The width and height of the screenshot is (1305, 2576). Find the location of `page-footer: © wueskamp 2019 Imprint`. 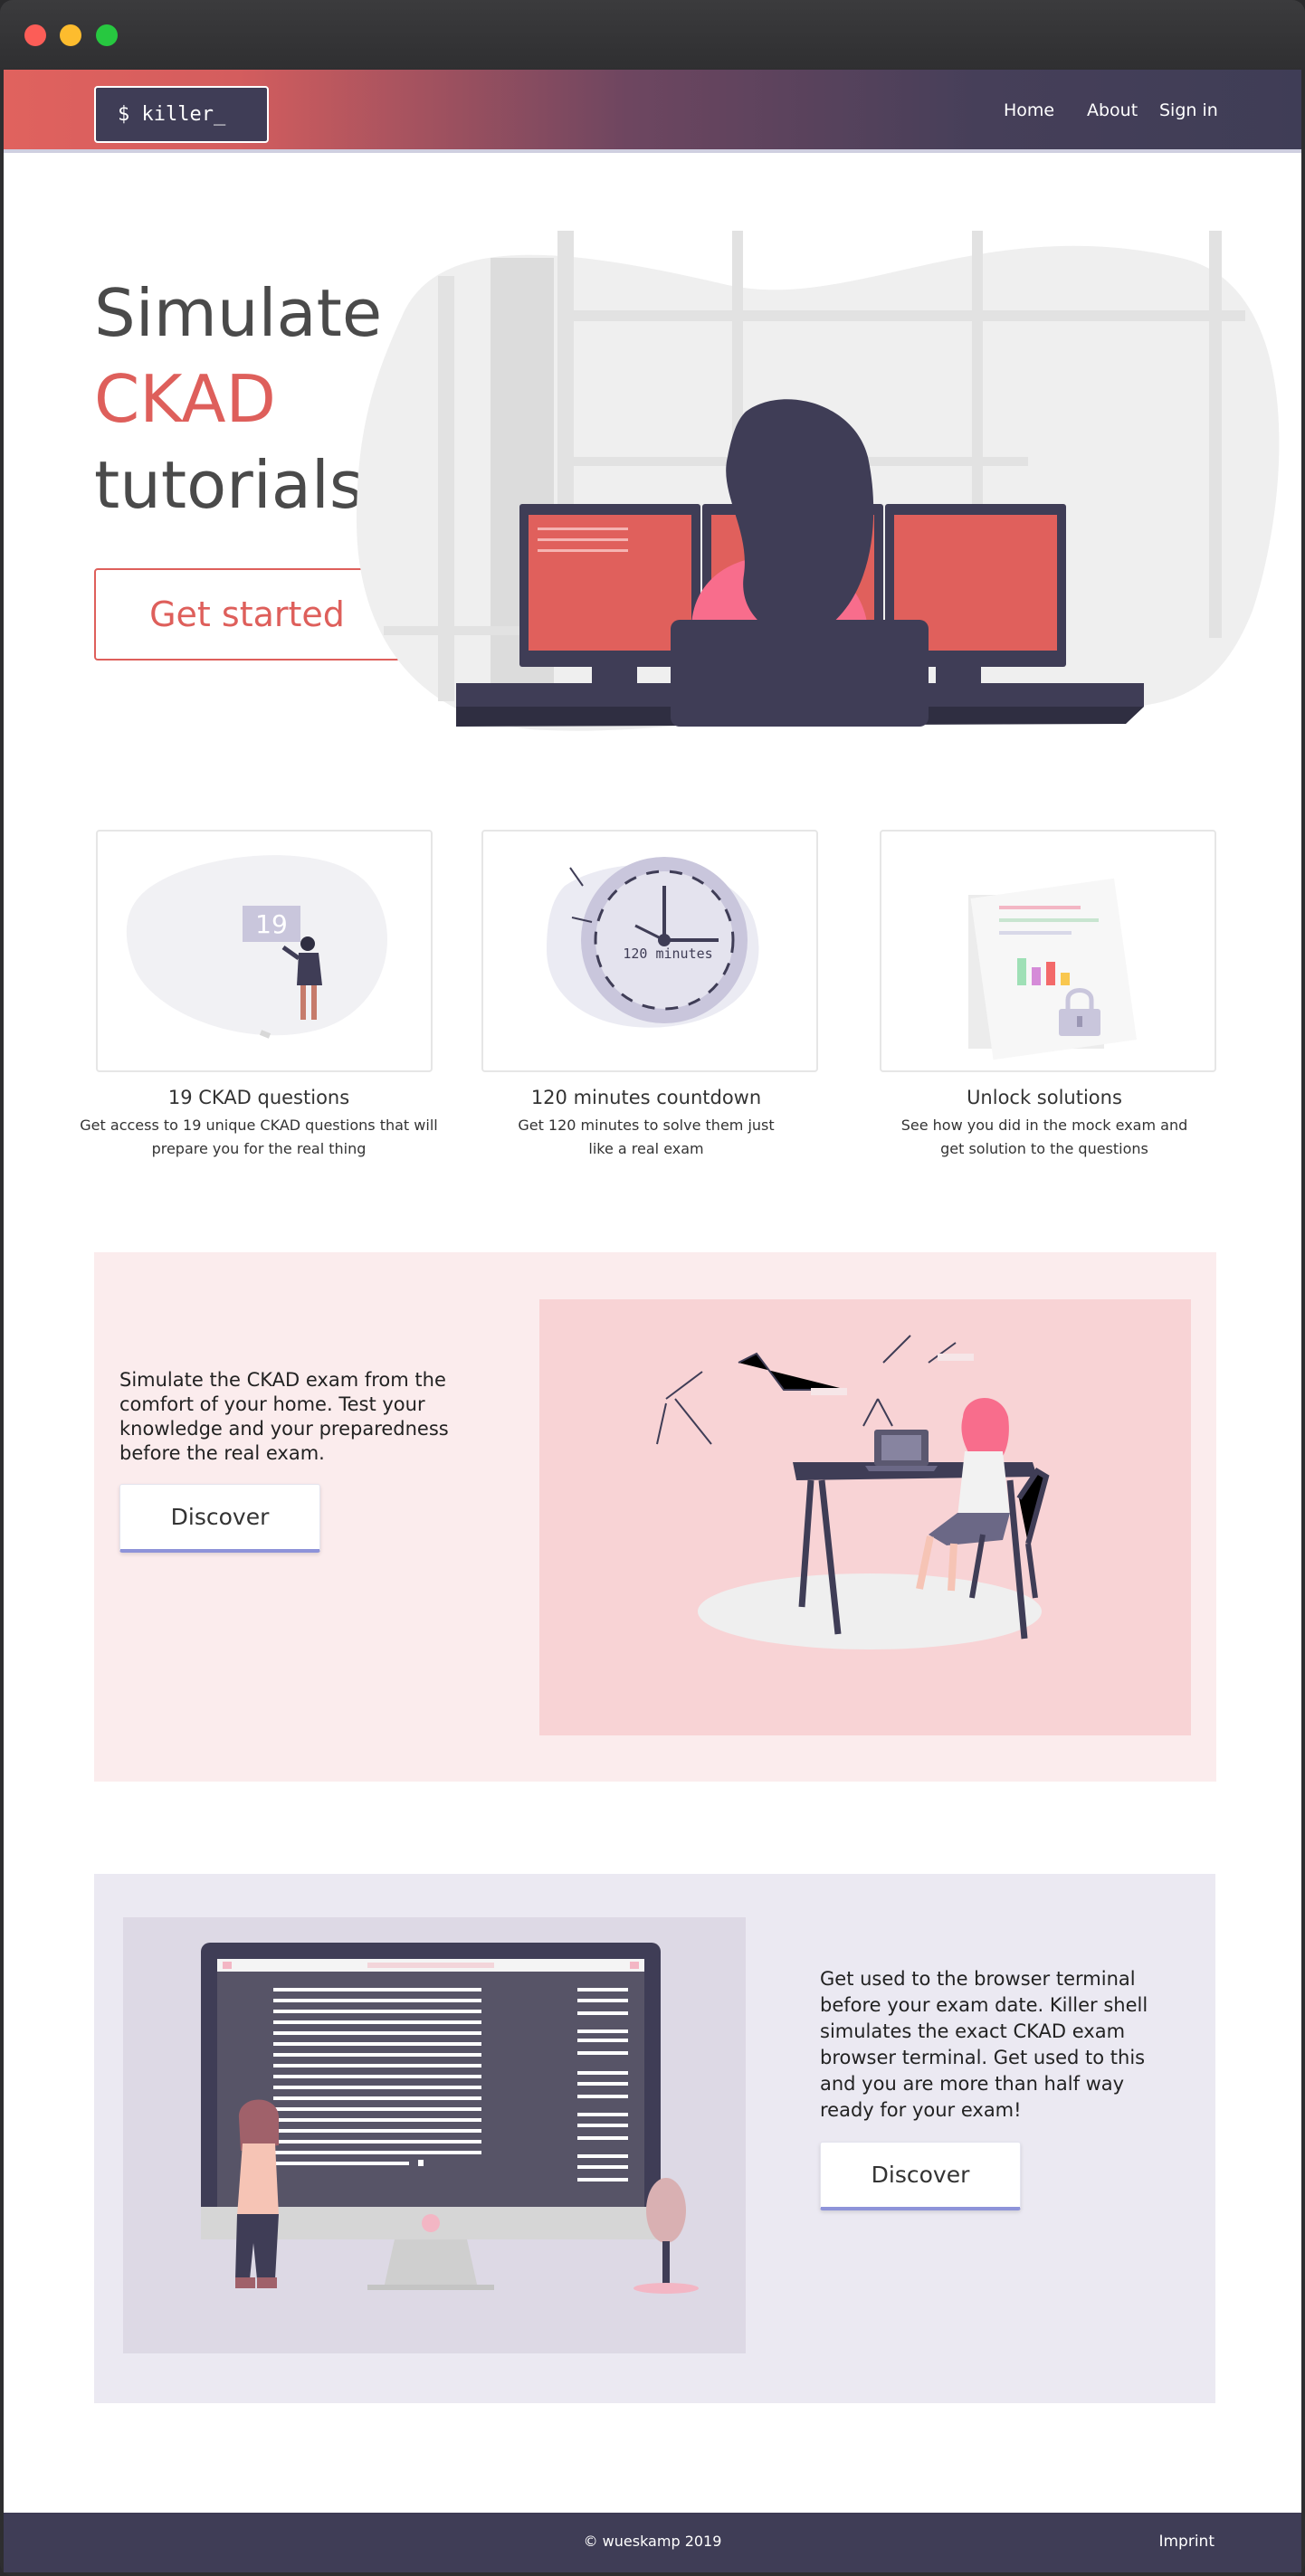

page-footer: © wueskamp 2019 Imprint is located at coordinates (652, 2543).